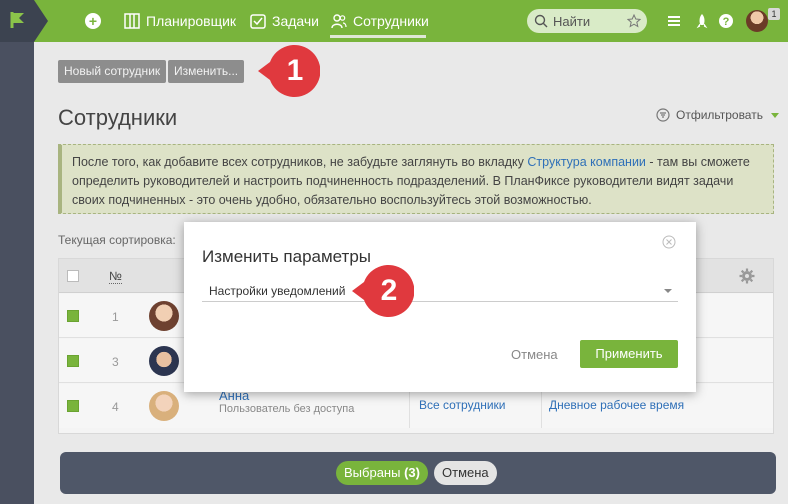  I want to click on page-title: Сотрудники, so click(118, 117).